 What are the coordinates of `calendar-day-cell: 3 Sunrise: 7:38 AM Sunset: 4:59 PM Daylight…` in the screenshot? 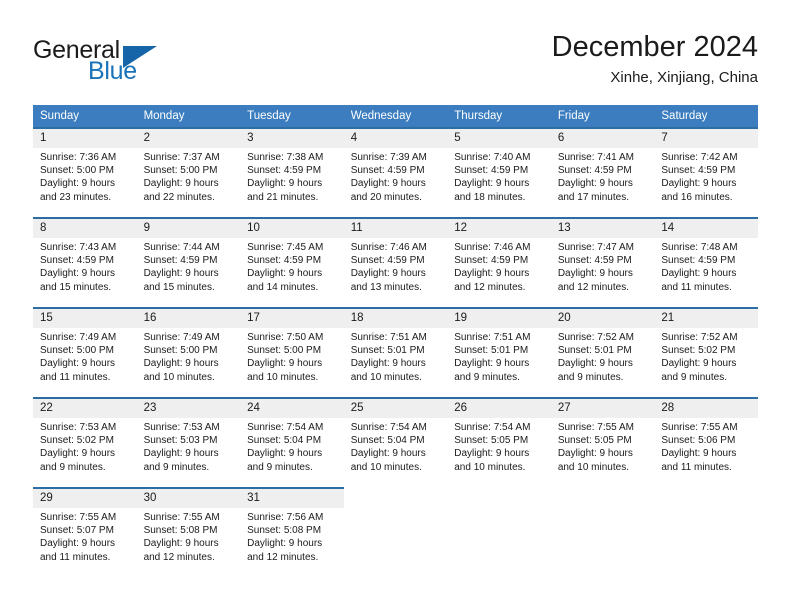 It's located at (292, 165).